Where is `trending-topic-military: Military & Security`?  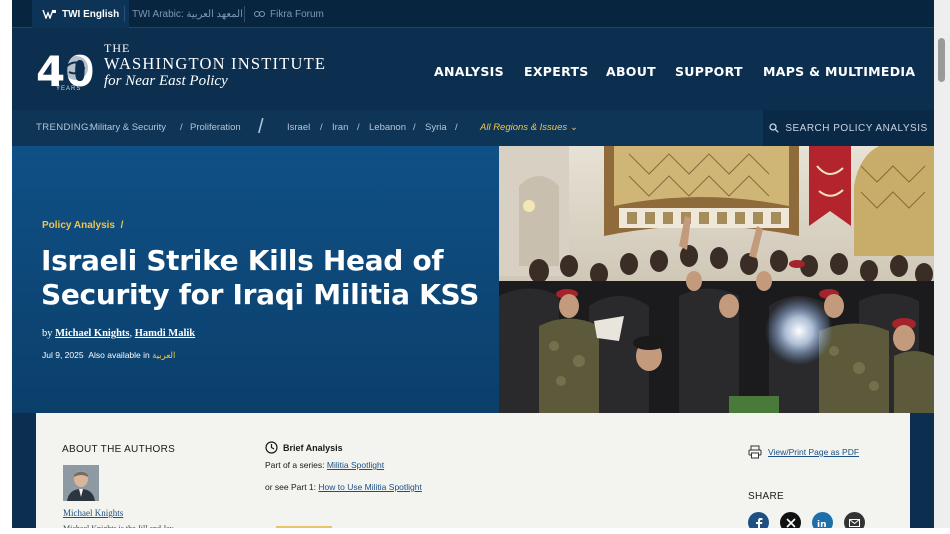
trending-topic-military: Military & Security is located at coordinates (128, 127).